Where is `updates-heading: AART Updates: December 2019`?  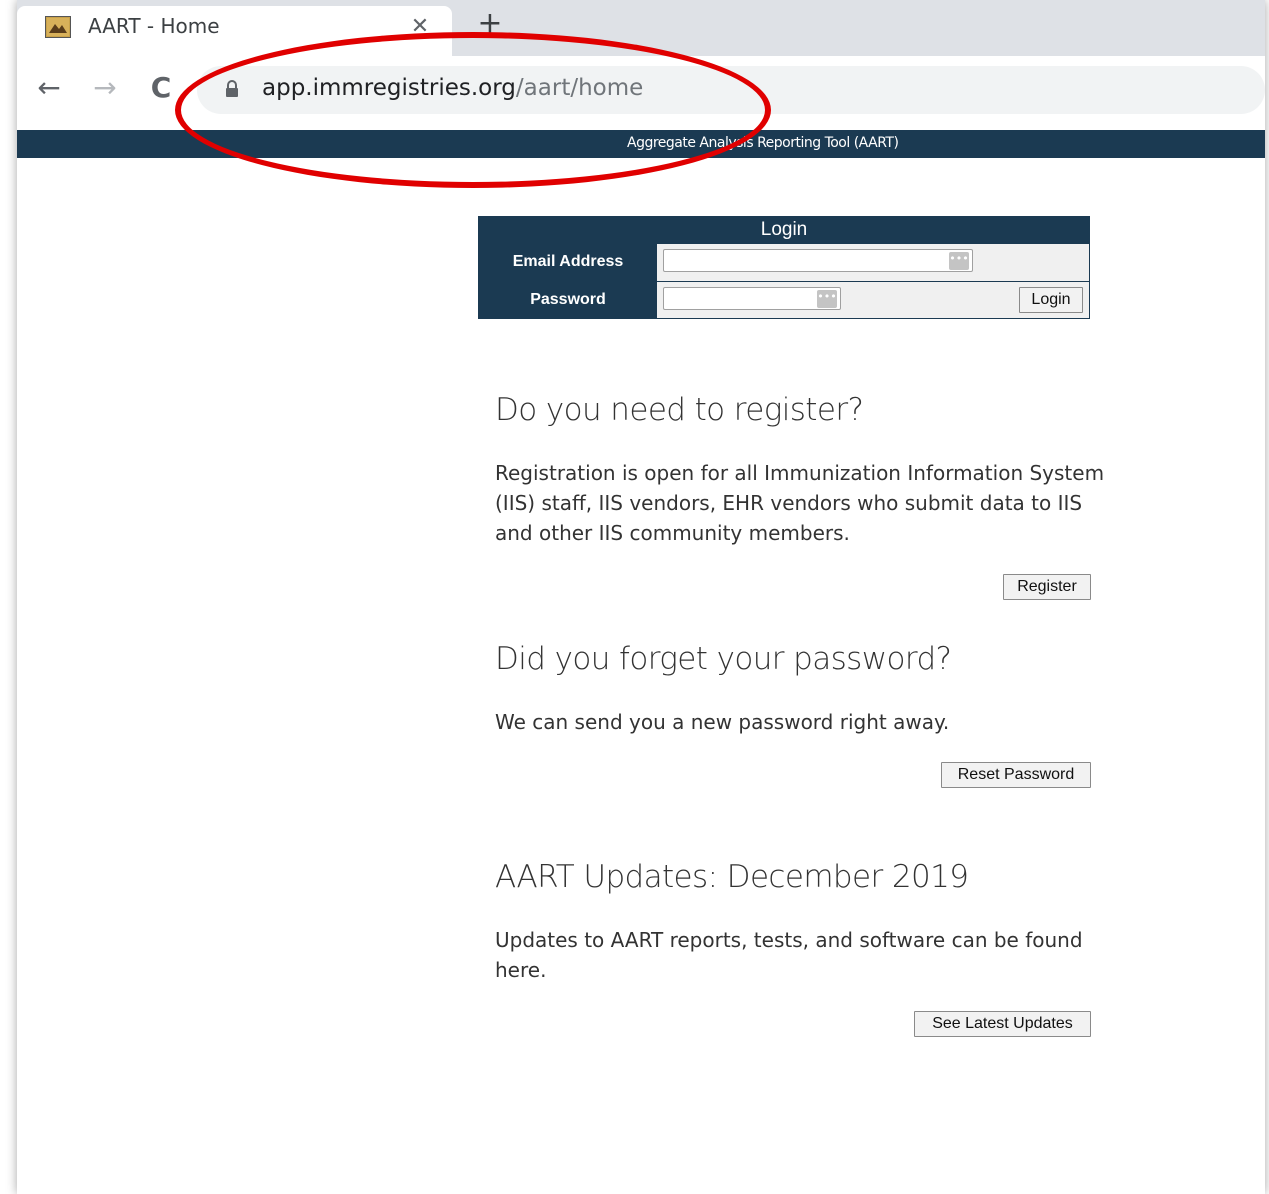
updates-heading: AART Updates: December 2019 is located at coordinates (732, 877).